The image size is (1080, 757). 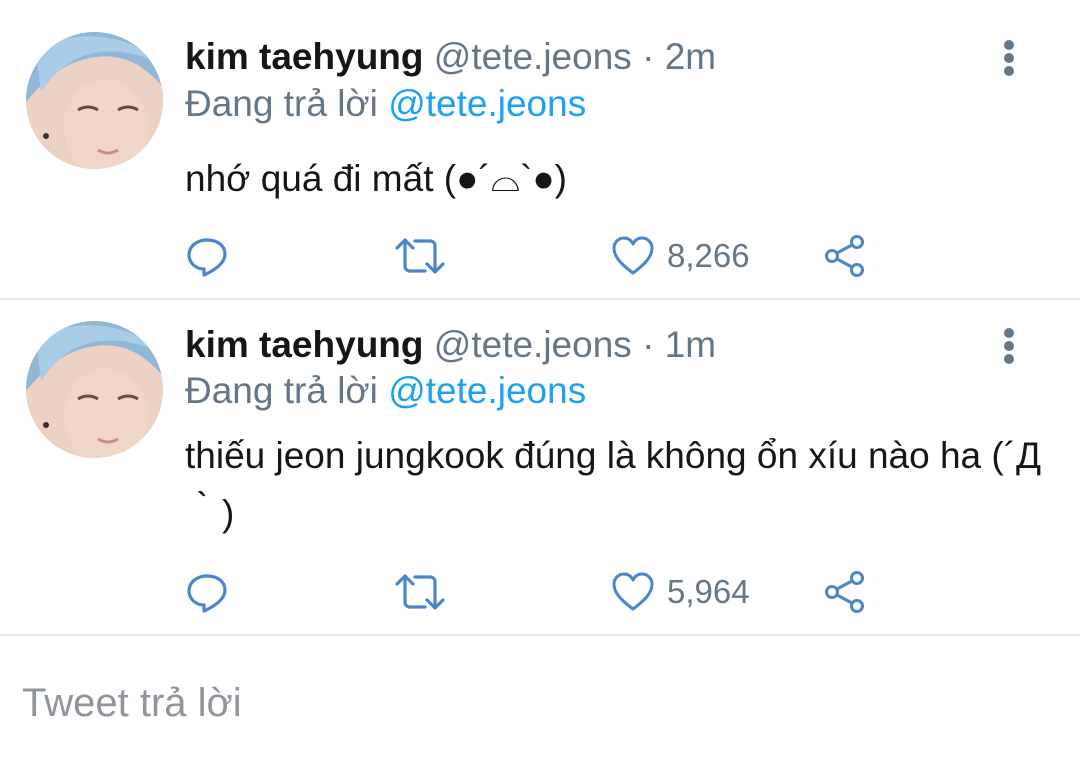 What do you see at coordinates (376, 178) in the screenshot?
I see `tweet-text: nhớ quá đi mất (●´⌓`●)` at bounding box center [376, 178].